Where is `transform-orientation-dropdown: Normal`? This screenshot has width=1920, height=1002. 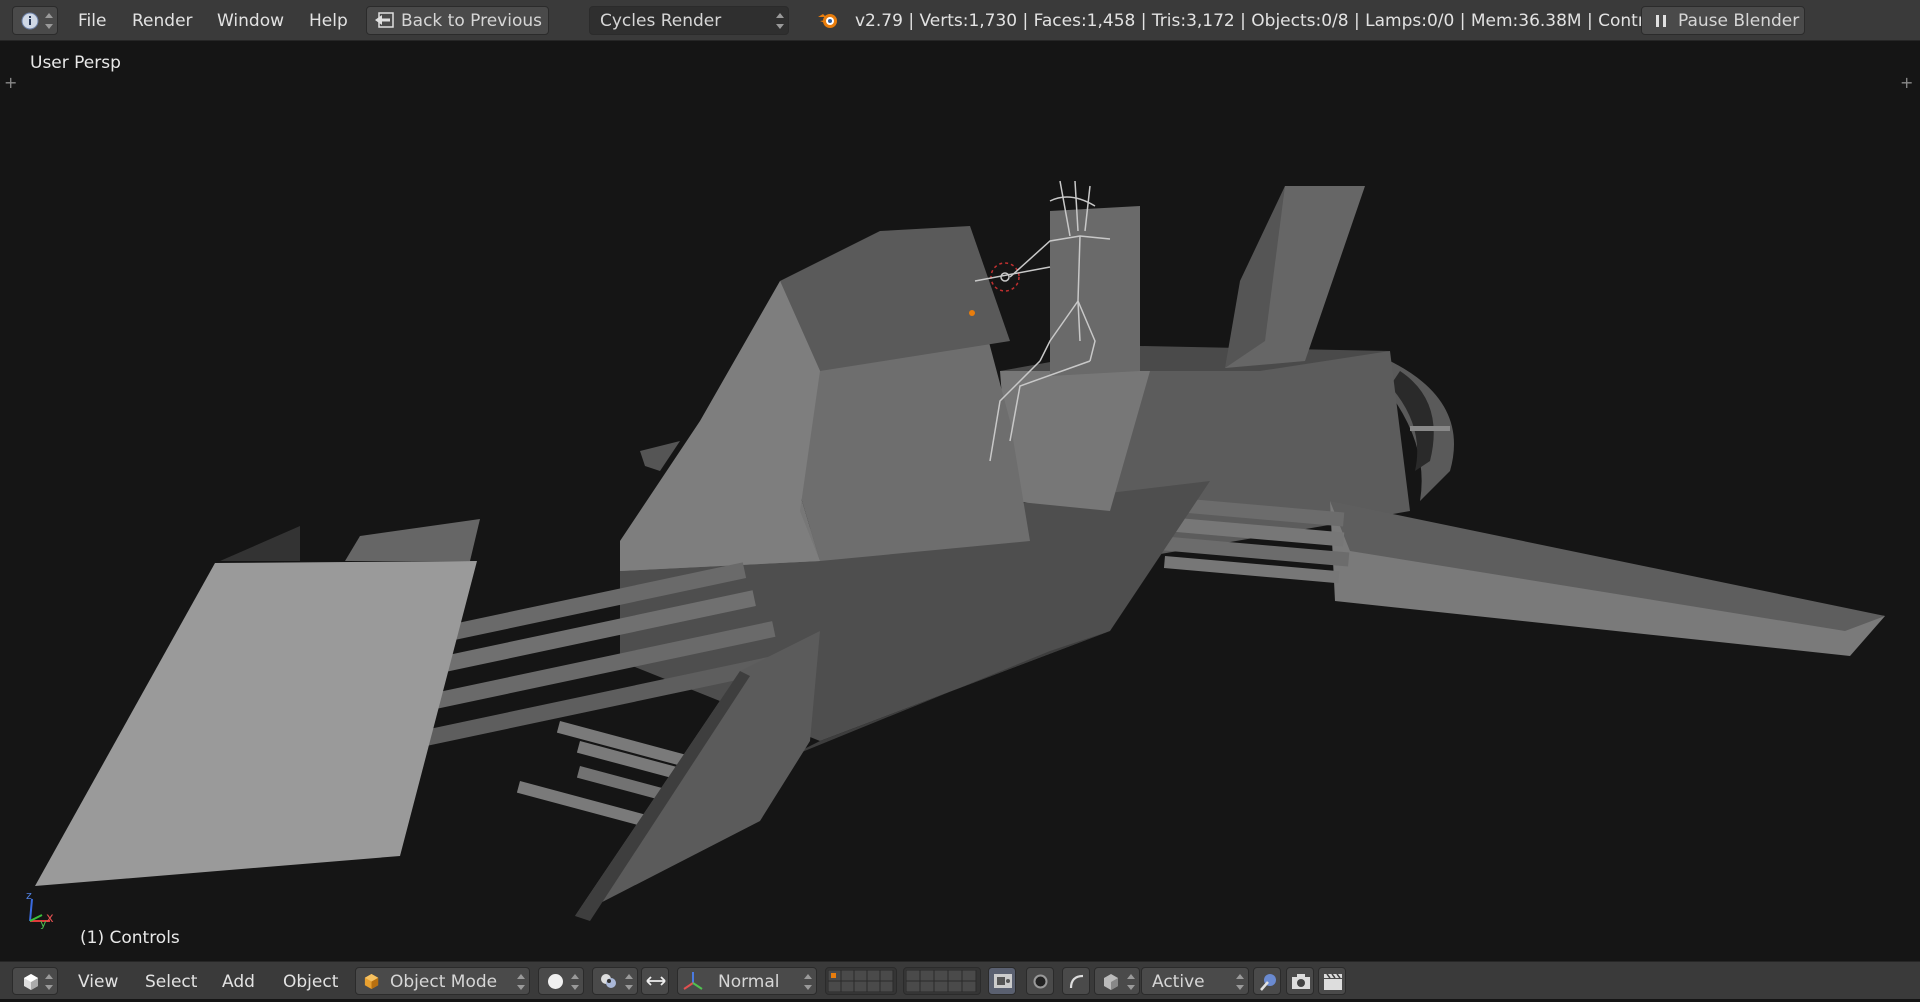 transform-orientation-dropdown: Normal is located at coordinates (747, 981).